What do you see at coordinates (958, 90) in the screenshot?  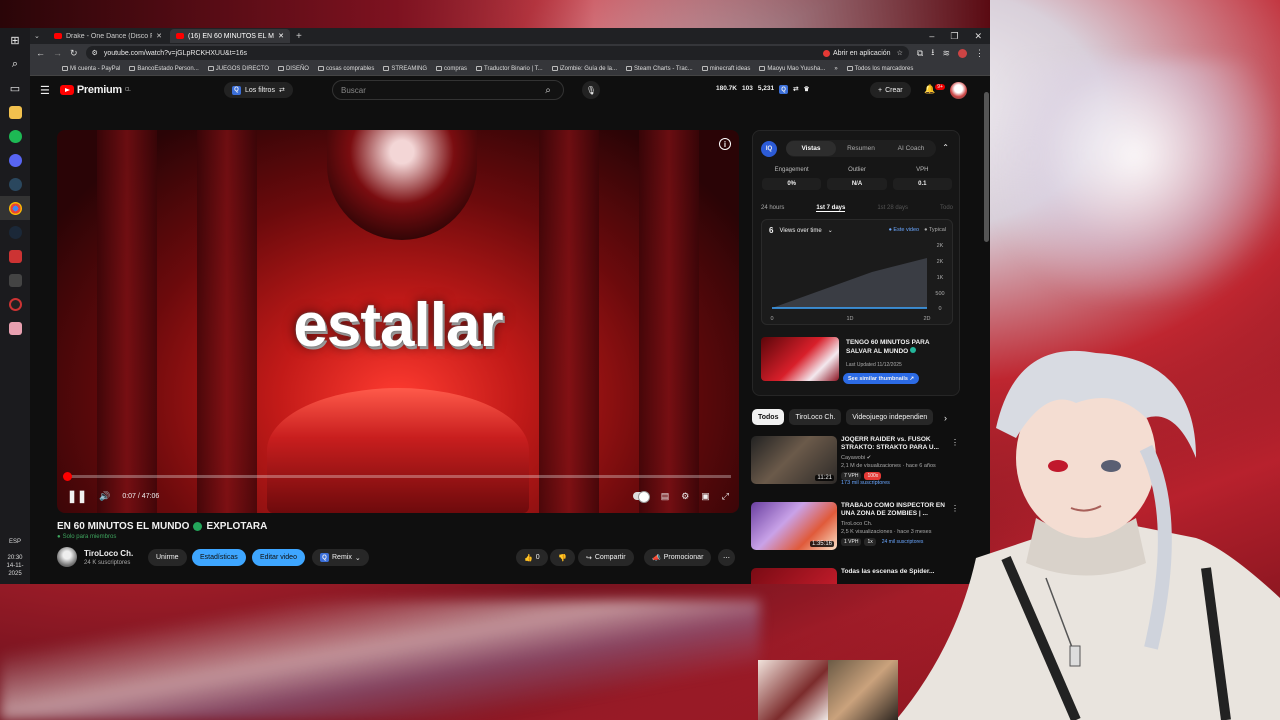 I see `account-avatar` at bounding box center [958, 90].